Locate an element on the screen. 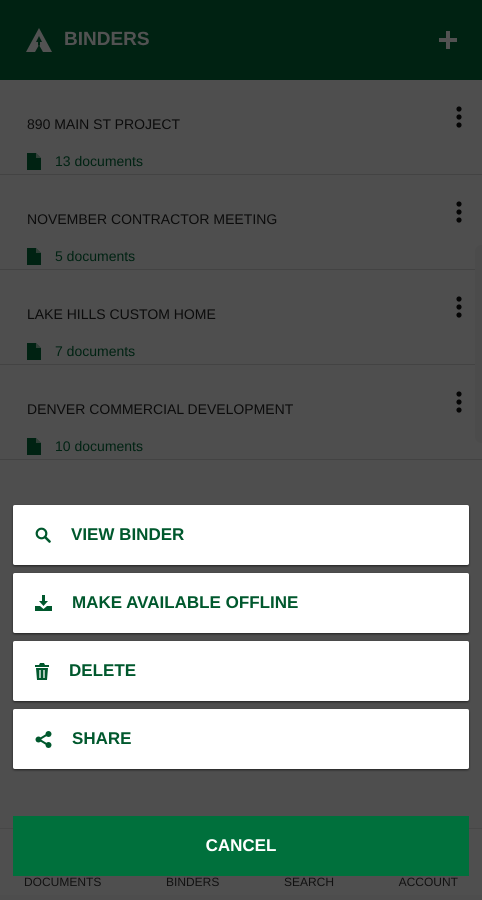  binder-name: LAKE HILLS CUSTOM HOME is located at coordinates (122, 314).